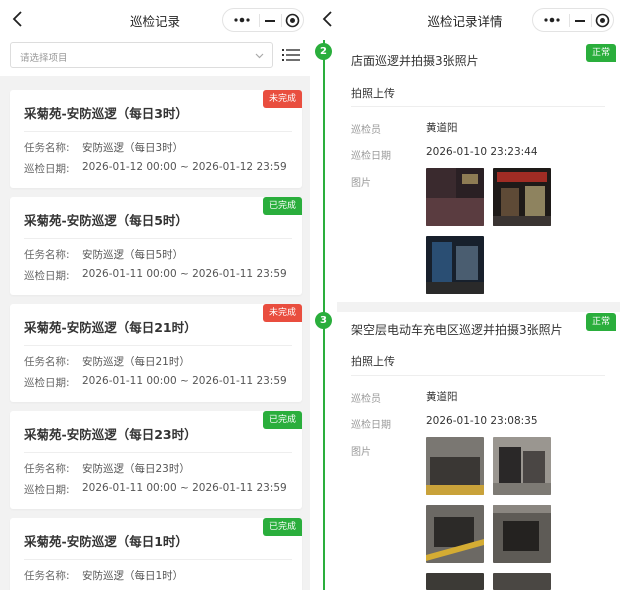 The image size is (620, 590). What do you see at coordinates (106, 113) in the screenshot?
I see `card-title: 采菊苑-安防巡逻（每日3时）` at bounding box center [106, 113].